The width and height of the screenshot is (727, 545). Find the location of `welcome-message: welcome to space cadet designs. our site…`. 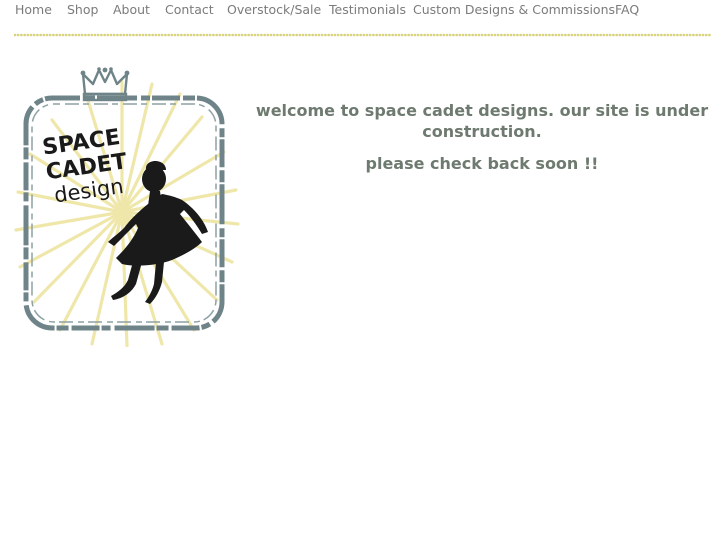

welcome-message: welcome to space cadet designs. our site… is located at coordinates (482, 121).